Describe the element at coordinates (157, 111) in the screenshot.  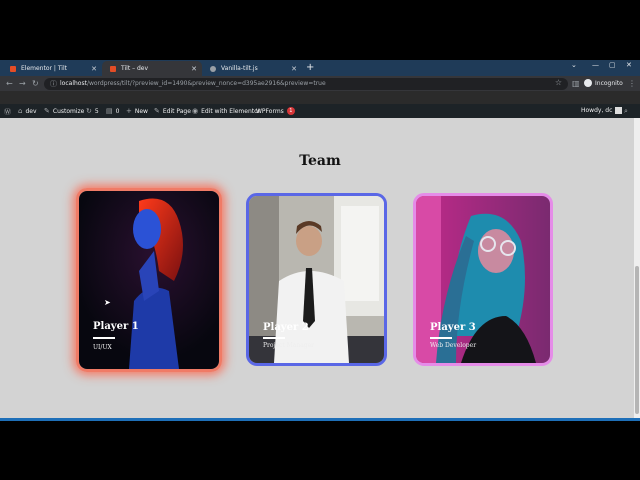
I see `pencil-icon: ✎` at that location.